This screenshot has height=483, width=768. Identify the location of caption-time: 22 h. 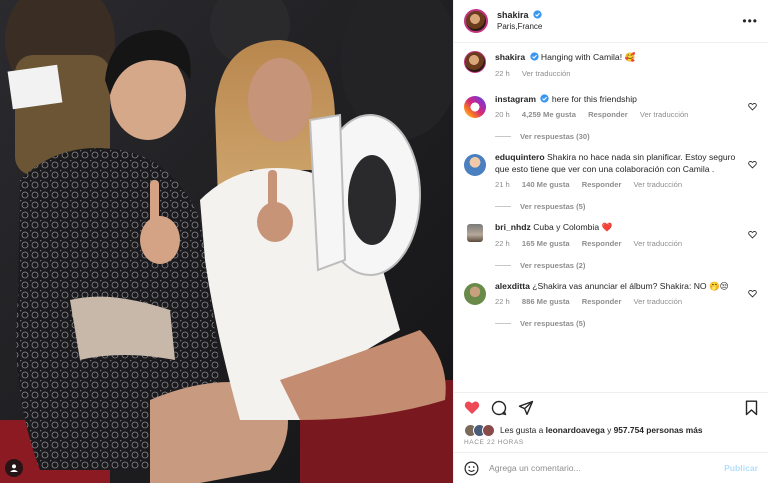
(502, 73).